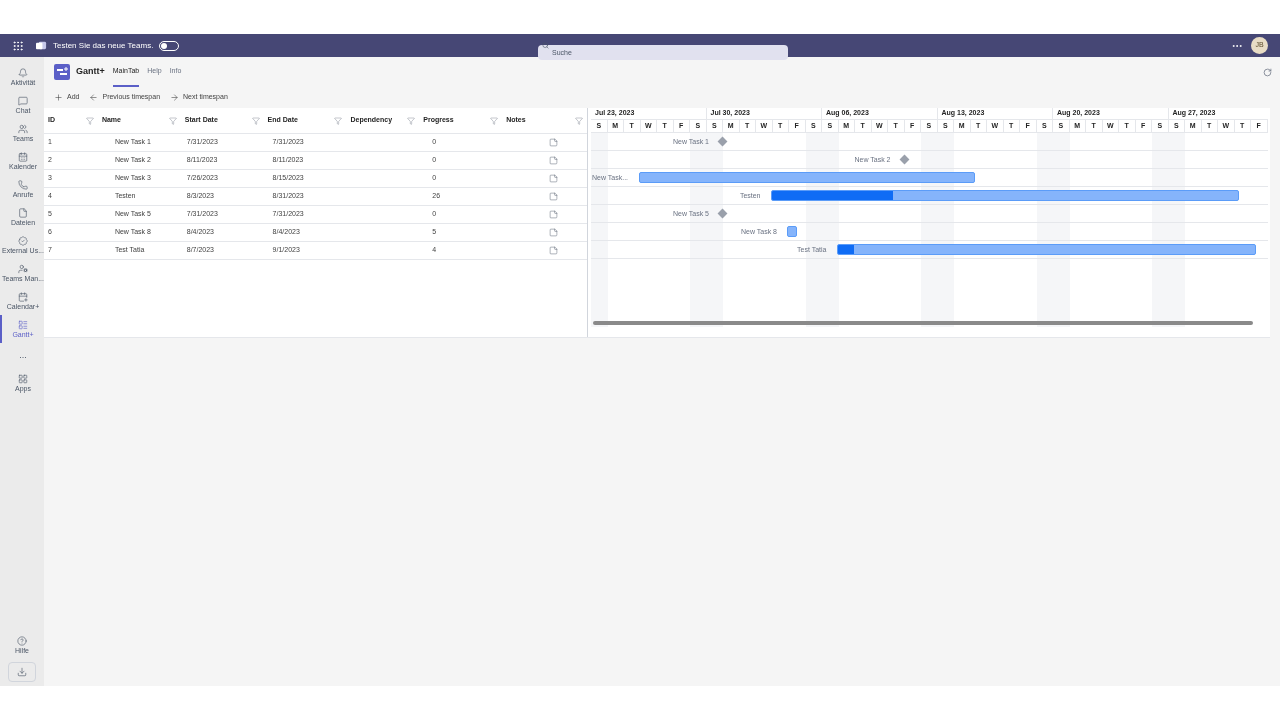 The image size is (1280, 720). I want to click on phone-icon, so click(23, 184).